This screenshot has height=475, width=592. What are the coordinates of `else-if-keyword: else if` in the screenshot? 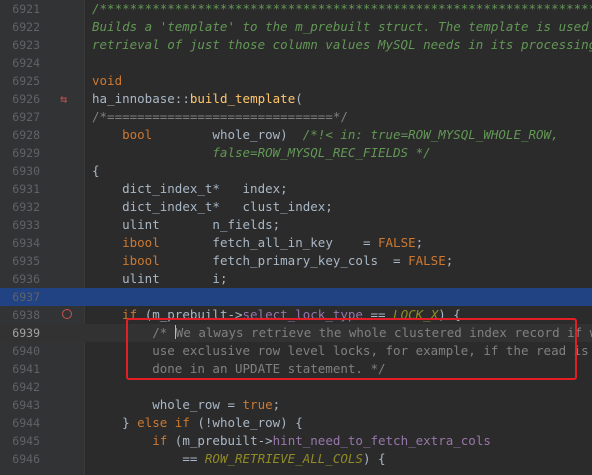 It's located at (163, 422).